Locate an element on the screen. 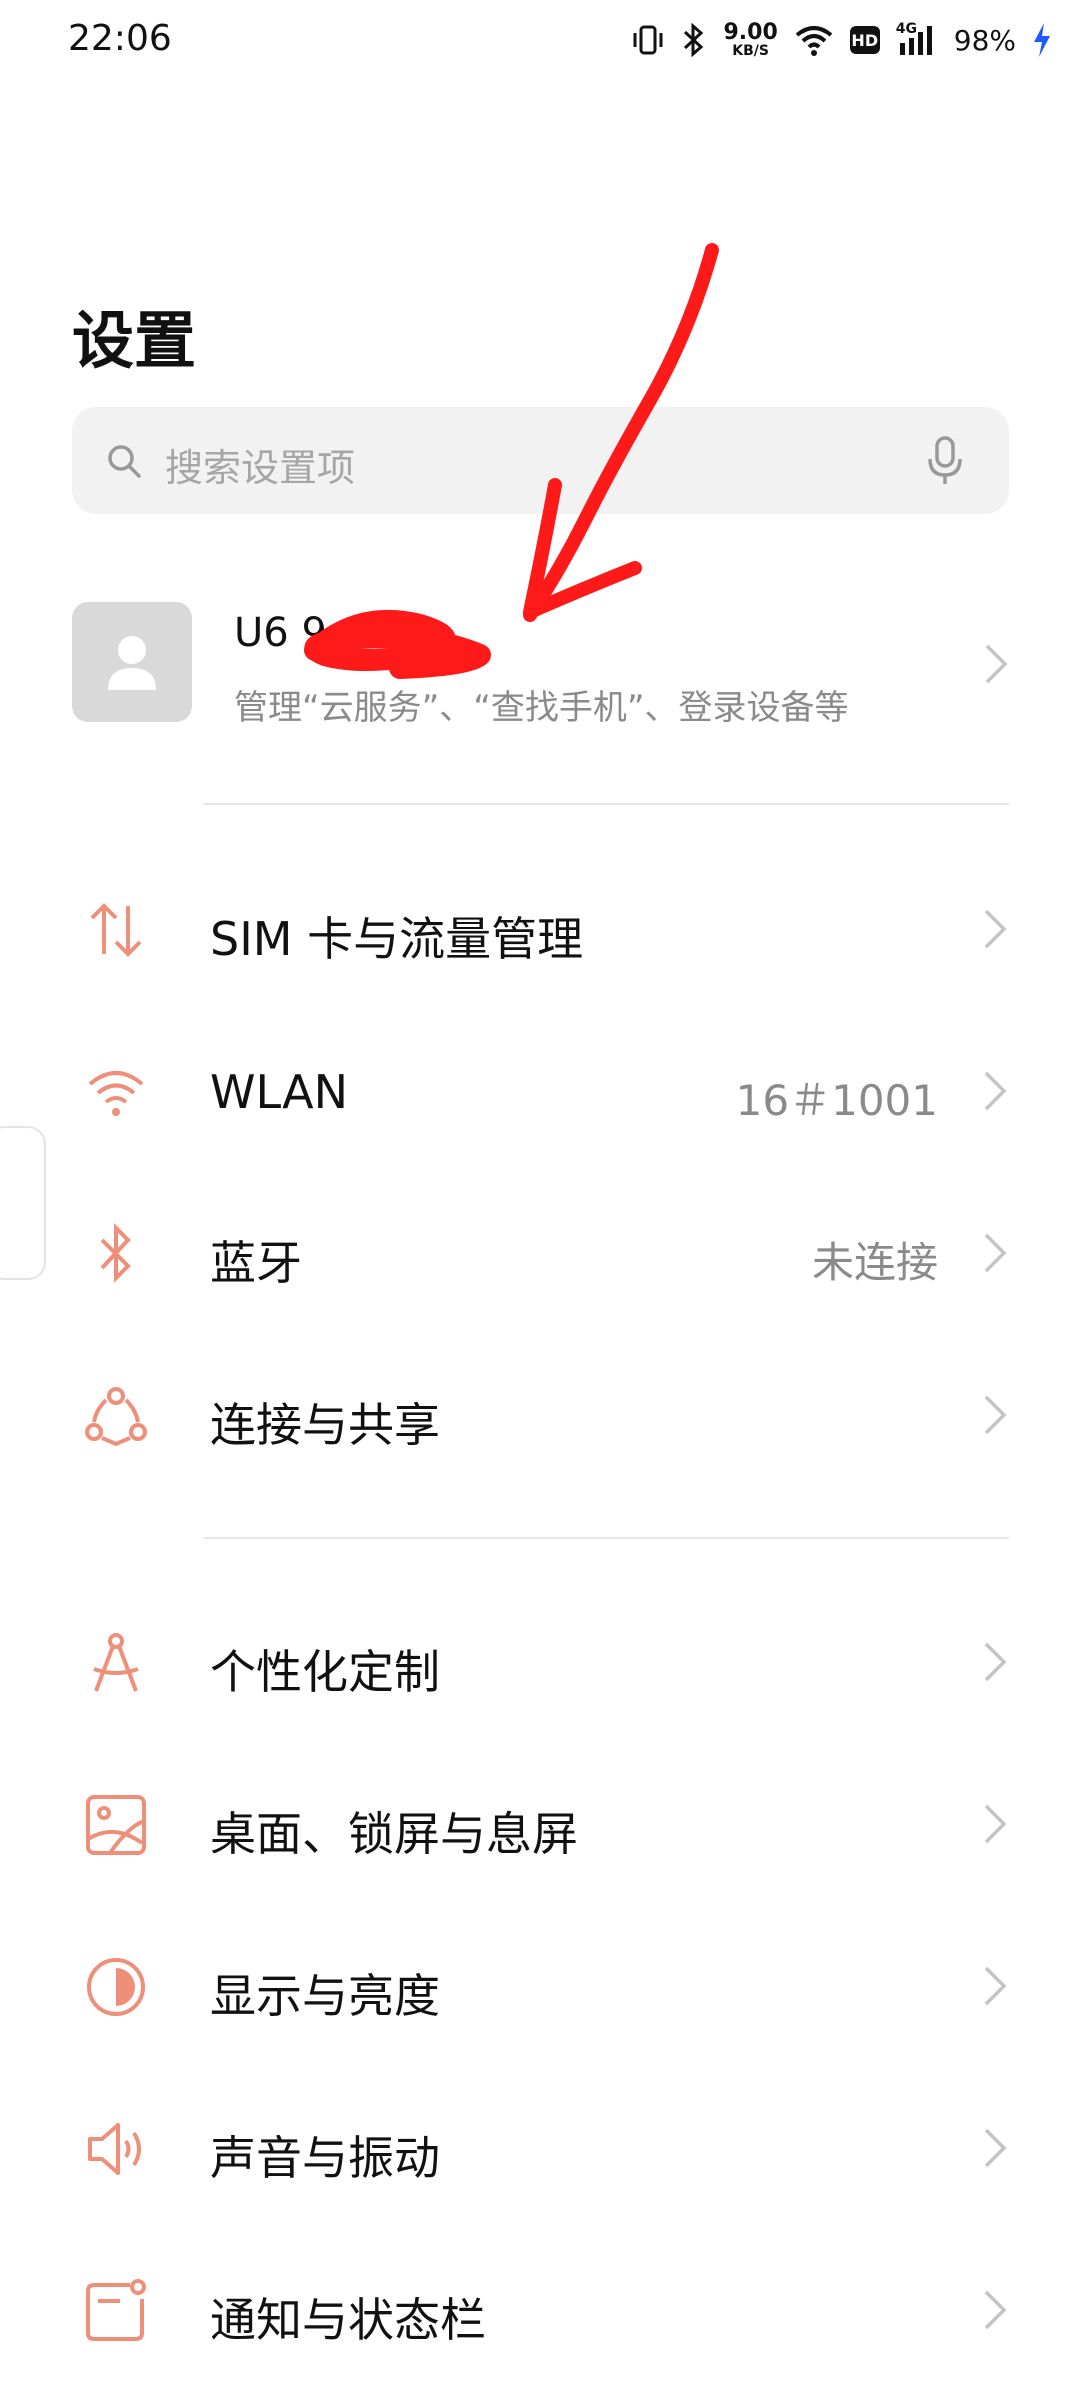 Image resolution: width=1080 pixels, height=2400 pixels. account-subtitle: 管理“云服务”、“查找手机”、登录设备等 is located at coordinates (541, 708).